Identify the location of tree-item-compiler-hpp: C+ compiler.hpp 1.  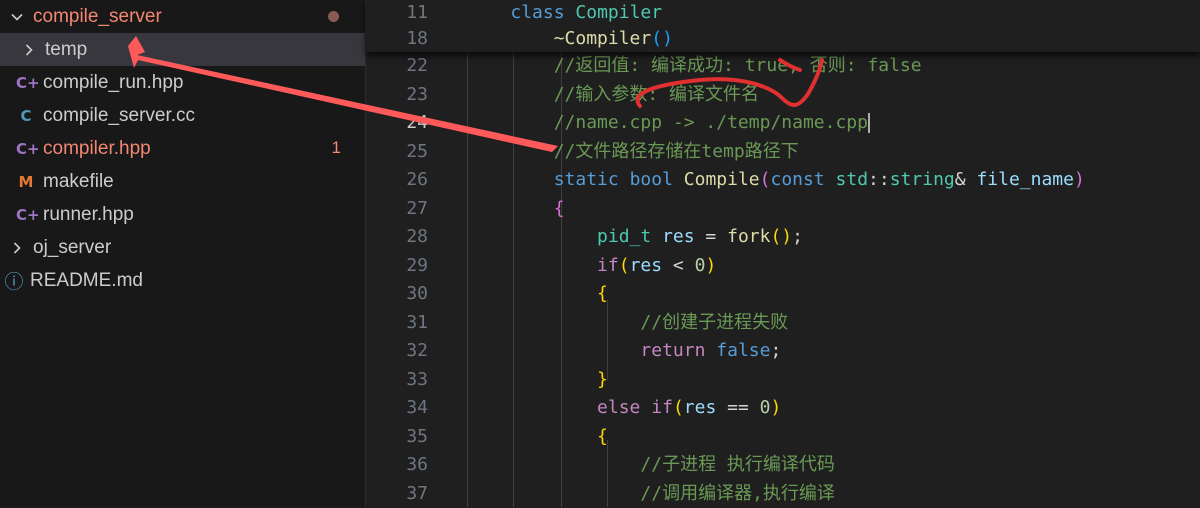
(182, 148).